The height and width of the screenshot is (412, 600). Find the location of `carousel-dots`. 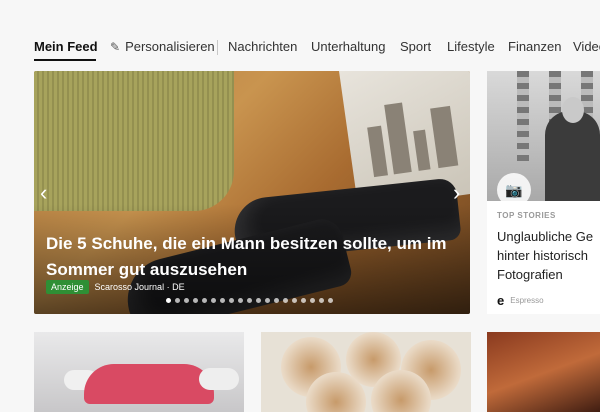

carousel-dots is located at coordinates (249, 300).